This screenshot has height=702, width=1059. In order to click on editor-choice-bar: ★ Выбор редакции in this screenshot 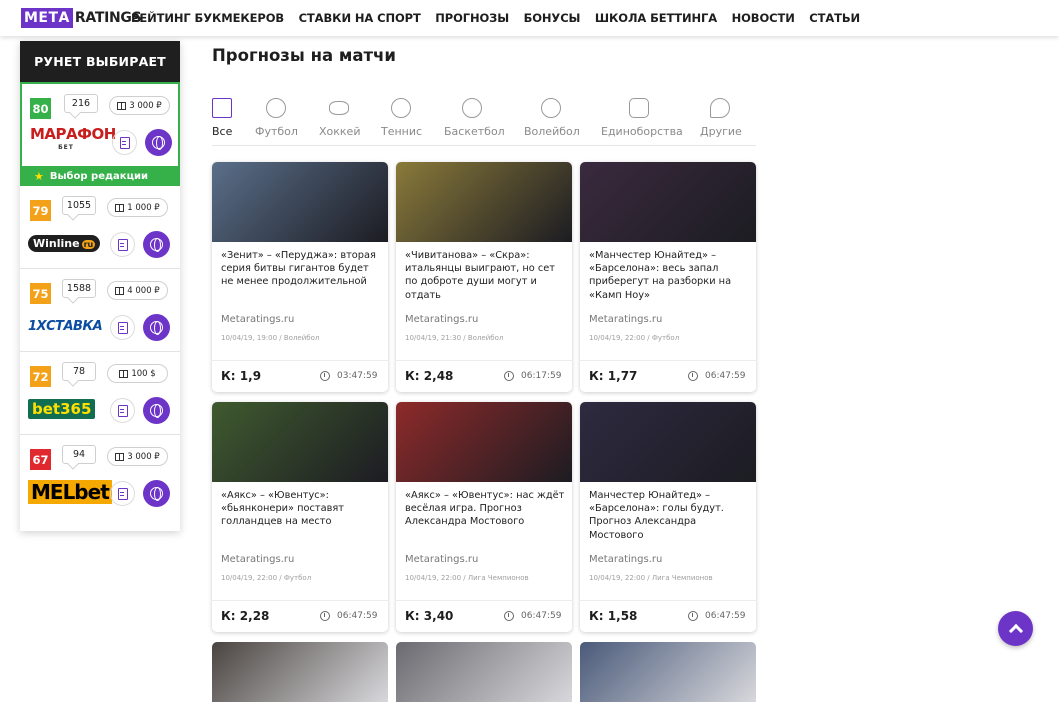, I will do `click(100, 176)`.